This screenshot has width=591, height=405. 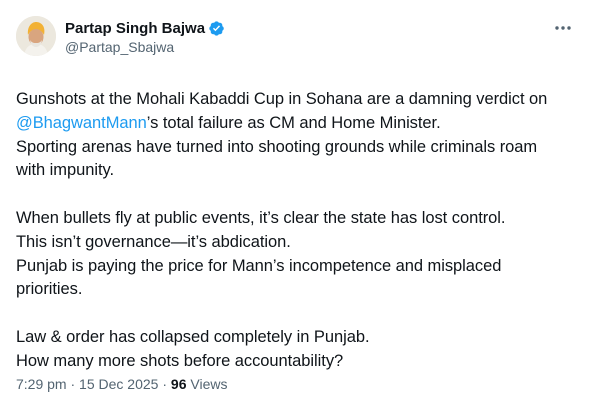 What do you see at coordinates (118, 384) in the screenshot?
I see `tweet-date: 15 Dec 2025` at bounding box center [118, 384].